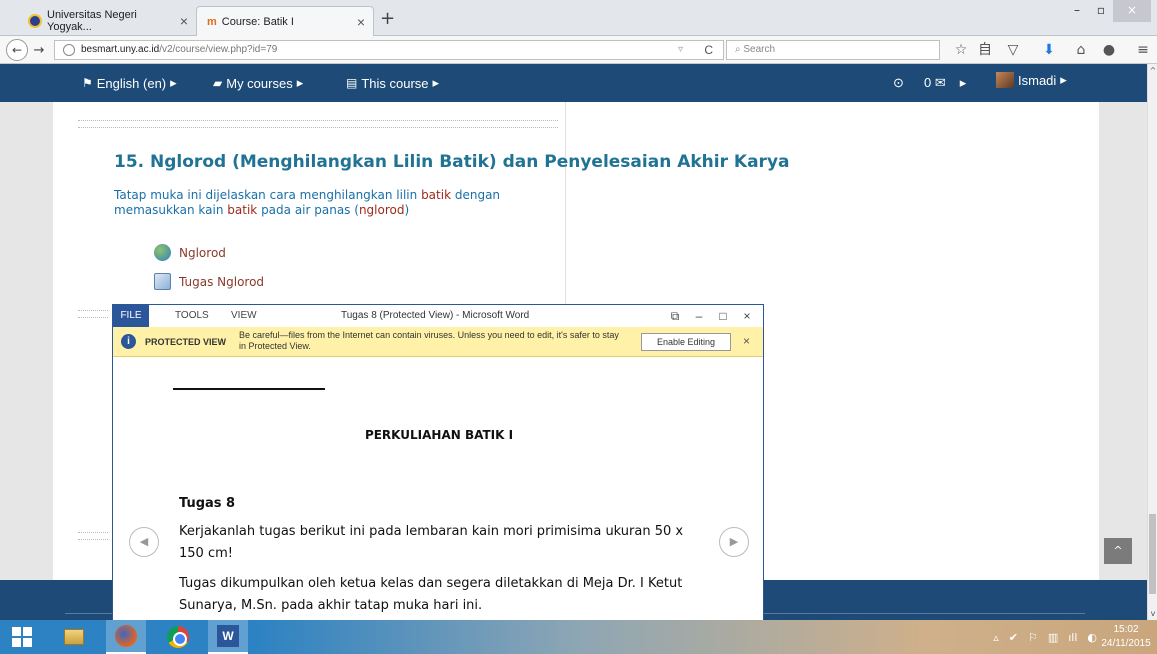 The height and width of the screenshot is (654, 1157). I want to click on word-maximize-button: □, so click(723, 316).